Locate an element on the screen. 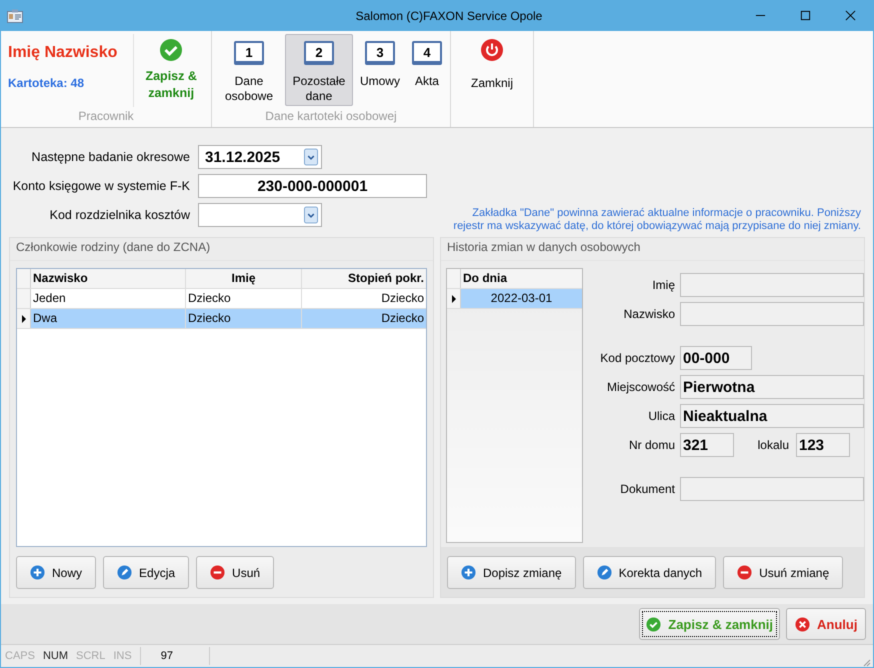 The width and height of the screenshot is (874, 668). key-indicator: CAPS is located at coordinates (20, 656).